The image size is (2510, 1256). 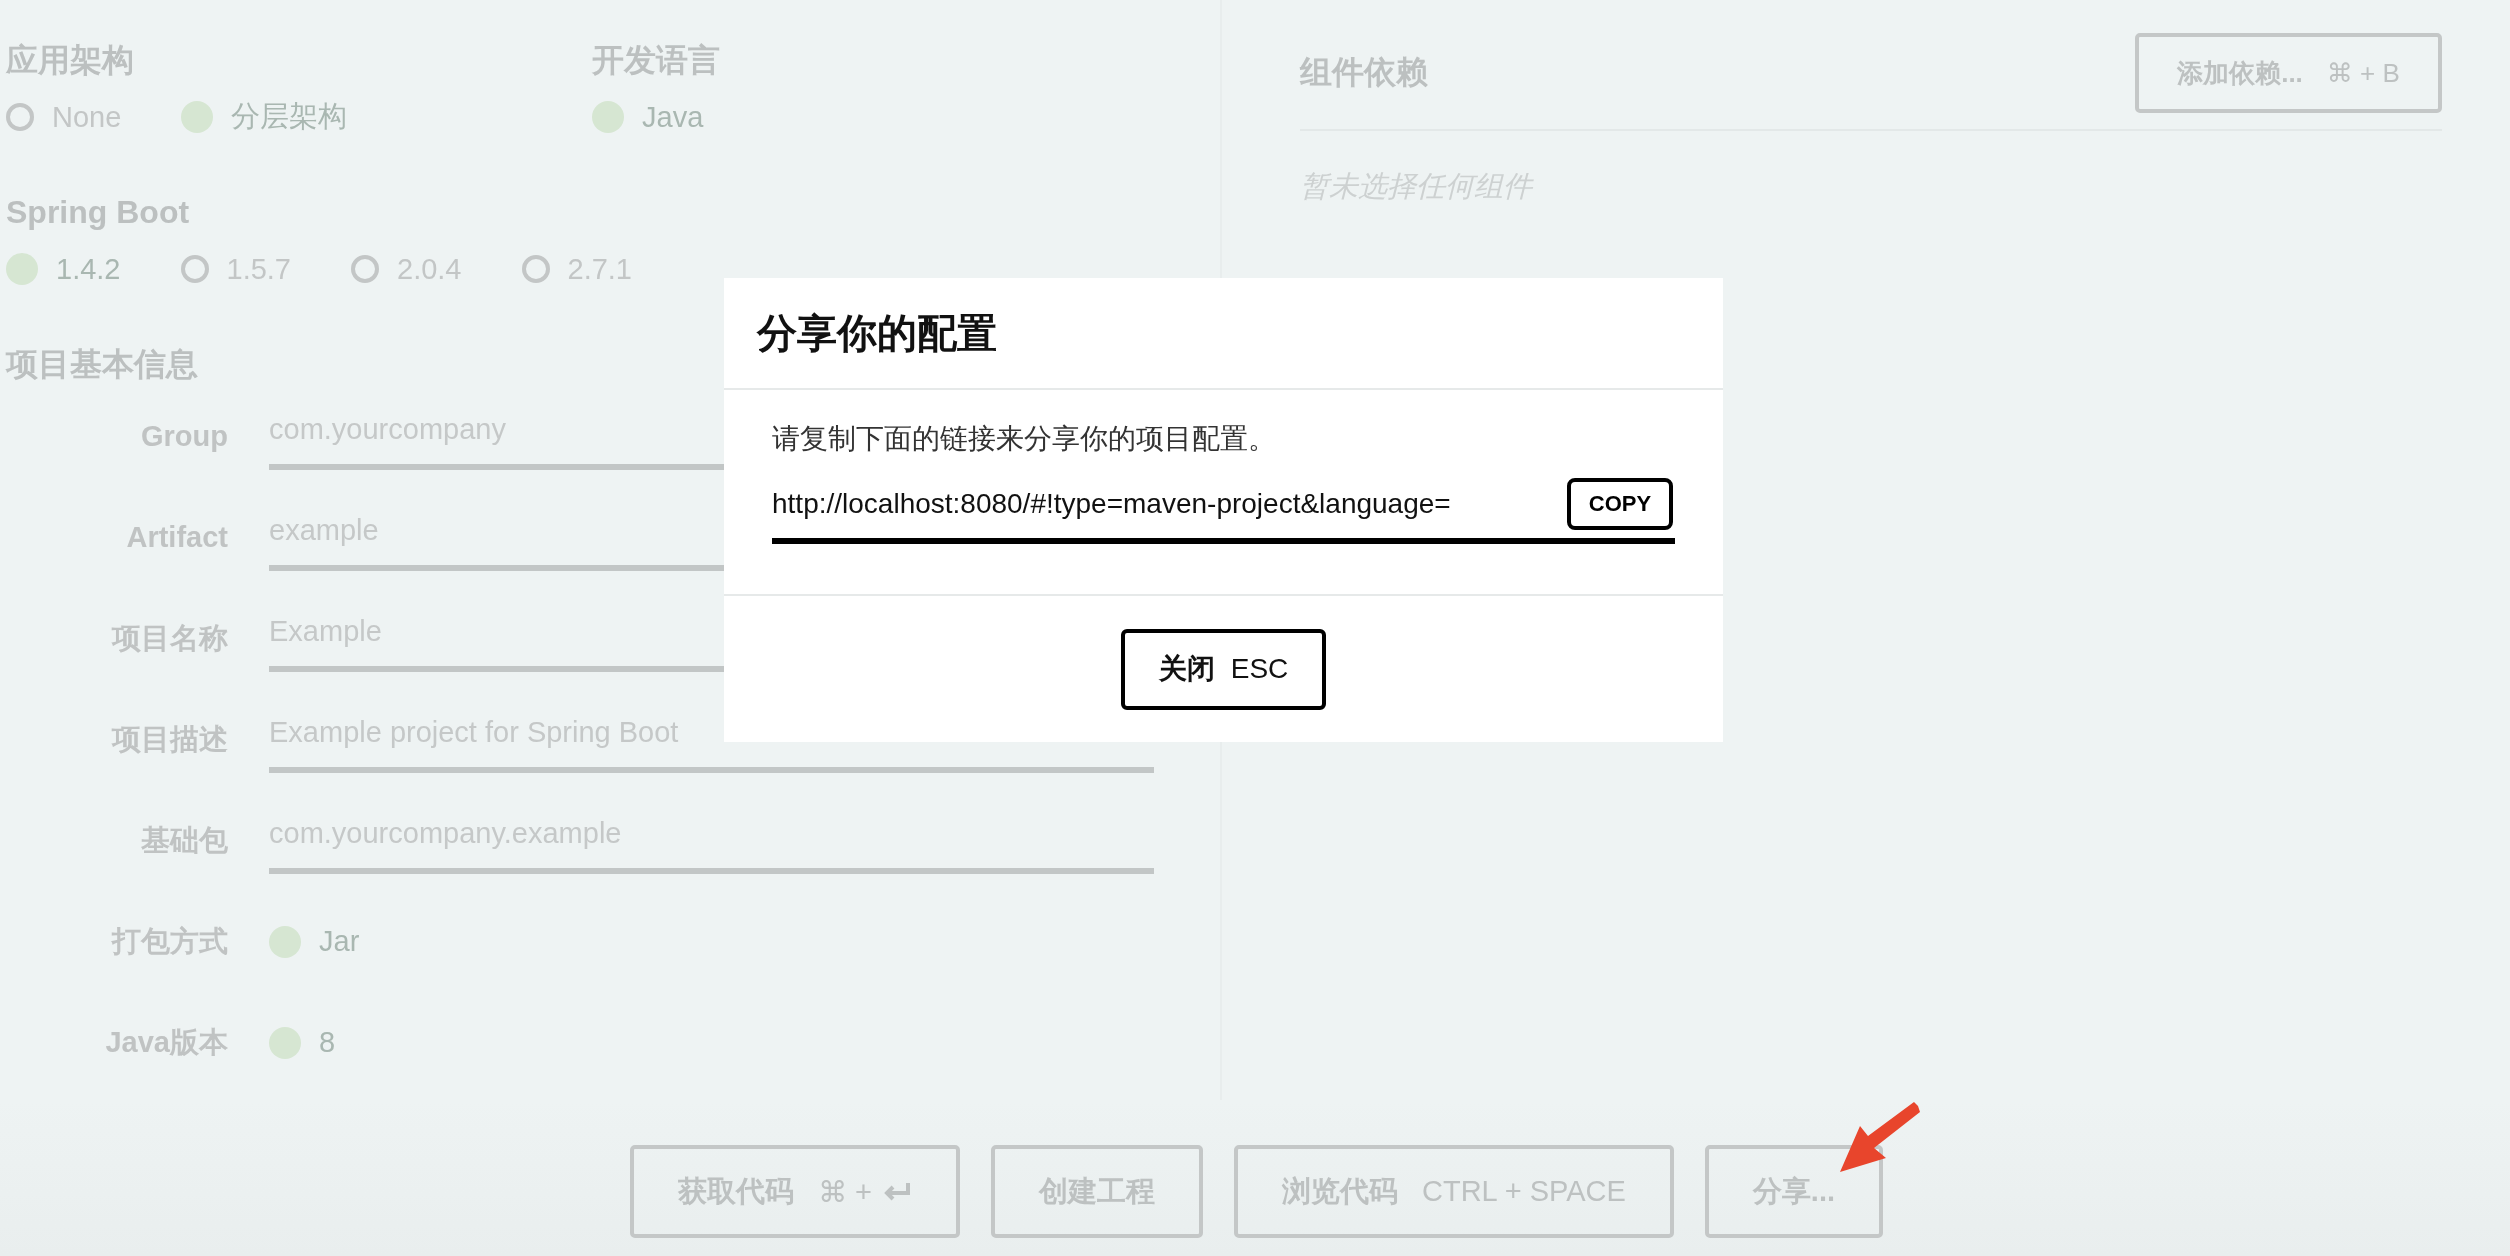 I want to click on radio-label: 8, so click(x=327, y=1042).